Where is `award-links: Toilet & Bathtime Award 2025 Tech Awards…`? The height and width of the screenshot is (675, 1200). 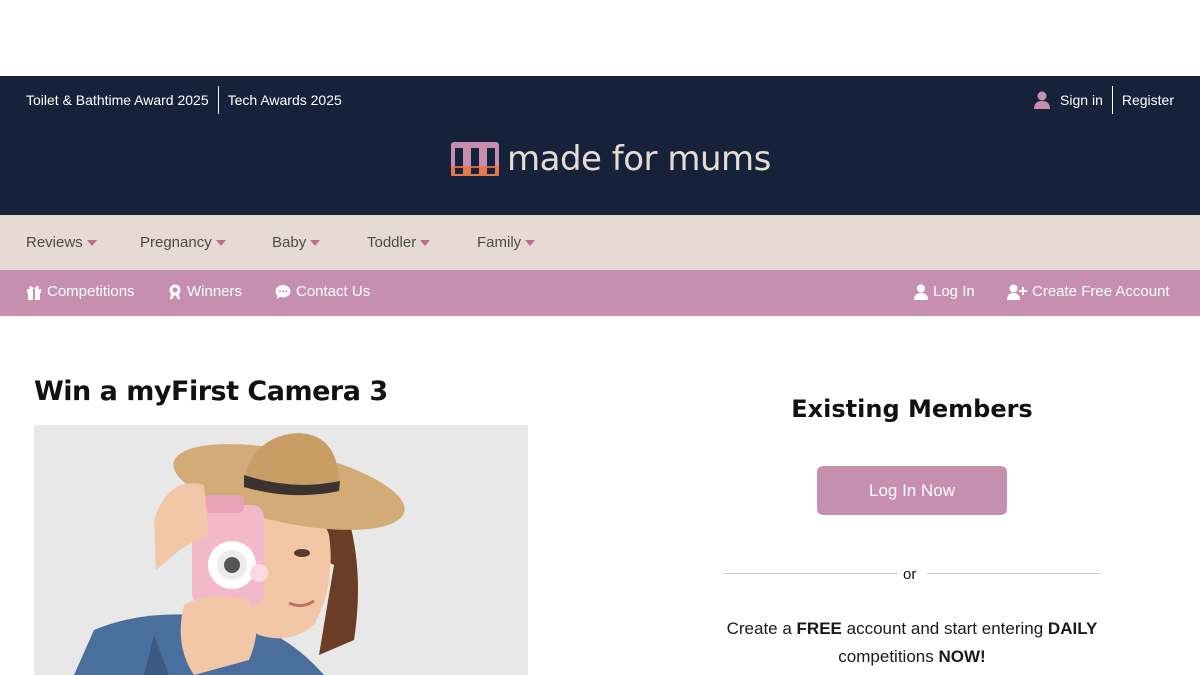 award-links: Toilet & Bathtime Award 2025 Tech Awards… is located at coordinates (184, 100).